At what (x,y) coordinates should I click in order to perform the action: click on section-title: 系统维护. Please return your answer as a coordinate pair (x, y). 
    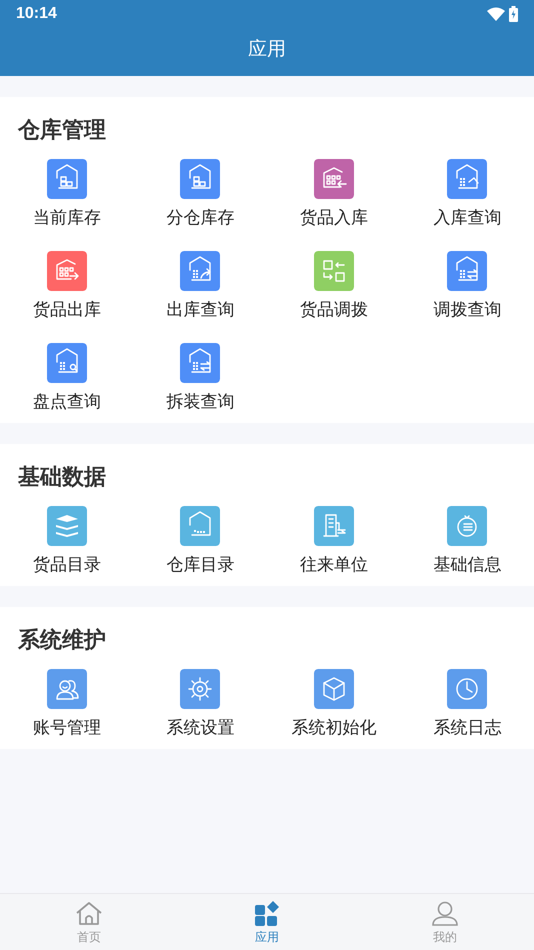
    Looking at the image, I should click on (61, 640).